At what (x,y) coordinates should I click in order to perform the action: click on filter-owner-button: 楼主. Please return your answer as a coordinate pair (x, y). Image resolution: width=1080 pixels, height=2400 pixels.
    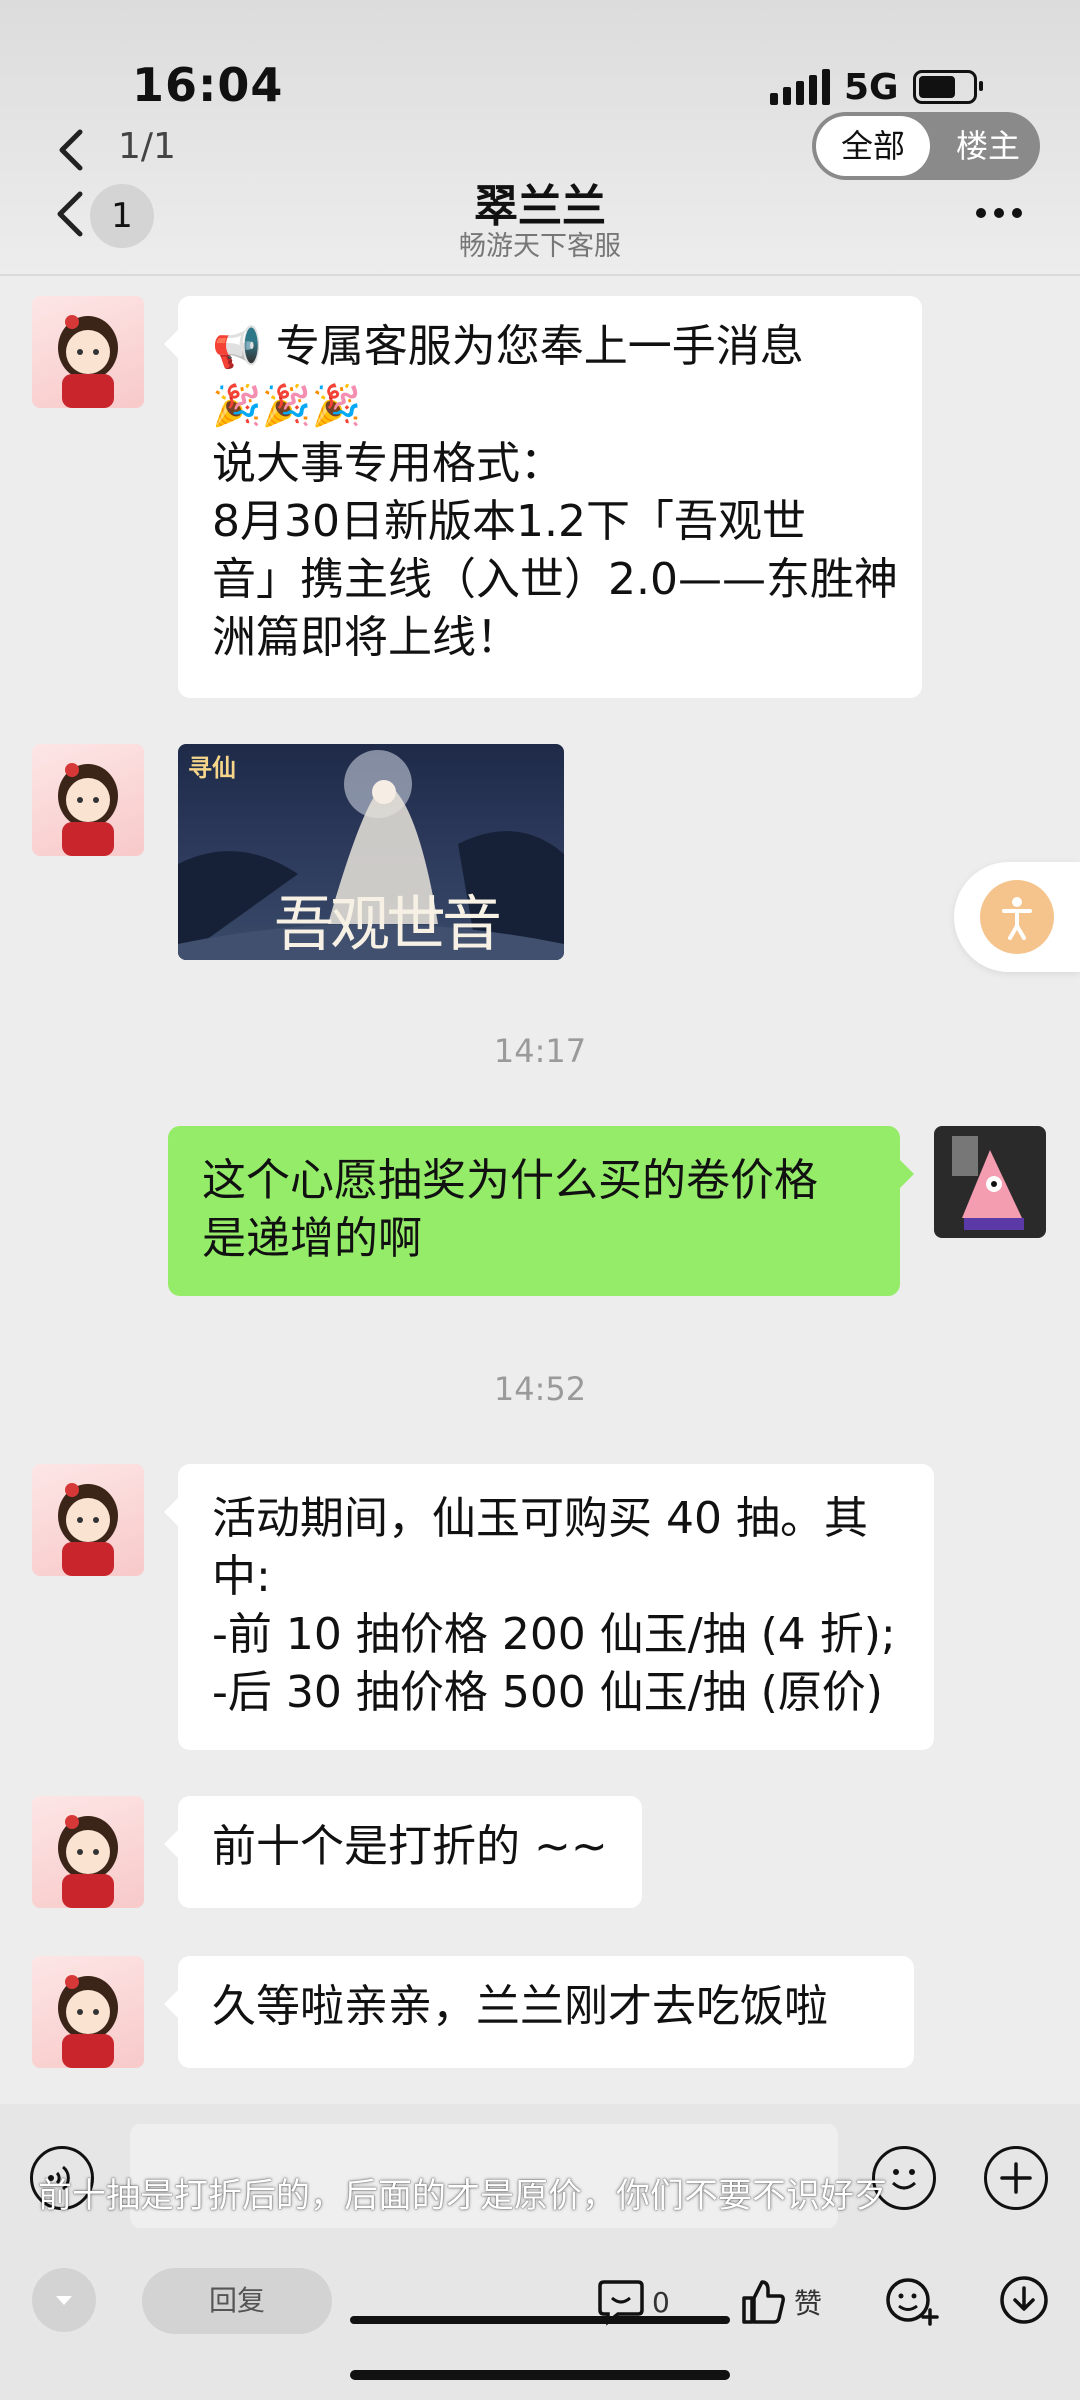
    Looking at the image, I should click on (988, 146).